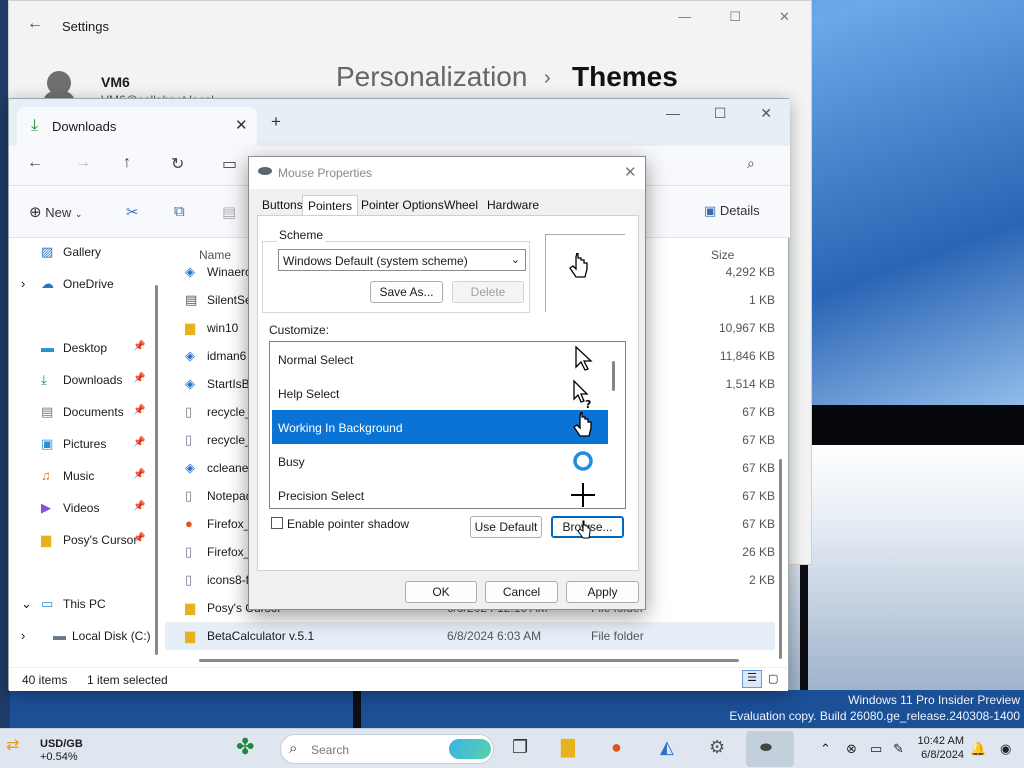 The image size is (1024, 768). Describe the element at coordinates (84, 604) in the screenshot. I see `sidebar-item-this-pc: ⌄ ▭ This PC` at that location.